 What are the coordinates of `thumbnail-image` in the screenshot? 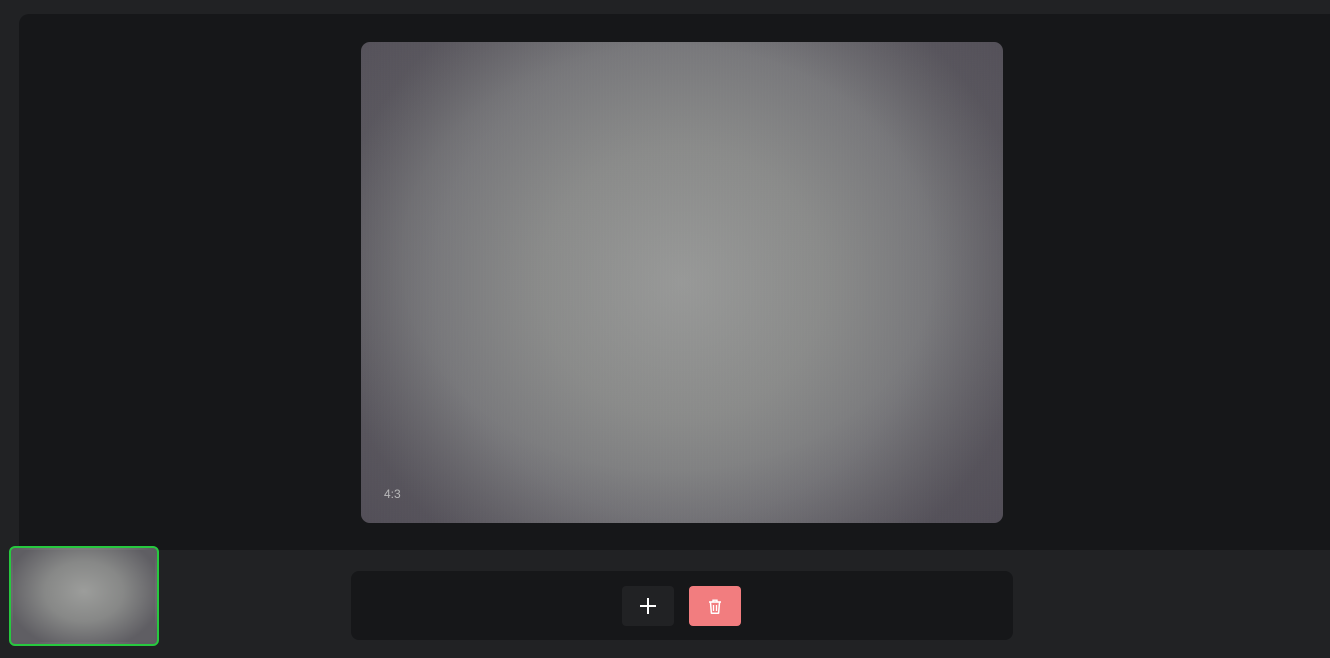 It's located at (84, 596).